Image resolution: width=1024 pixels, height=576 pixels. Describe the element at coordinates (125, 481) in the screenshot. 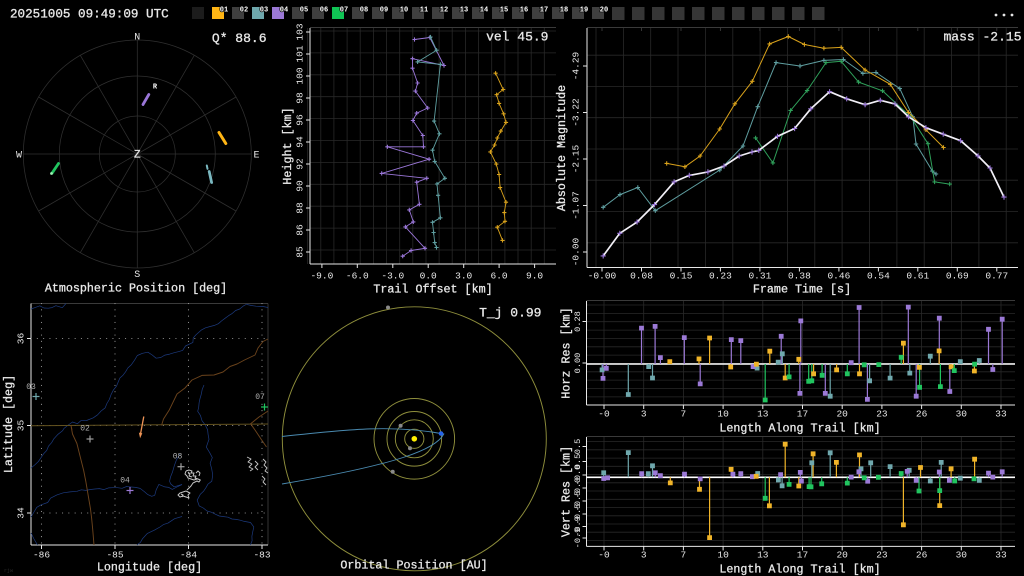

I see `svg-text: 04` at that location.